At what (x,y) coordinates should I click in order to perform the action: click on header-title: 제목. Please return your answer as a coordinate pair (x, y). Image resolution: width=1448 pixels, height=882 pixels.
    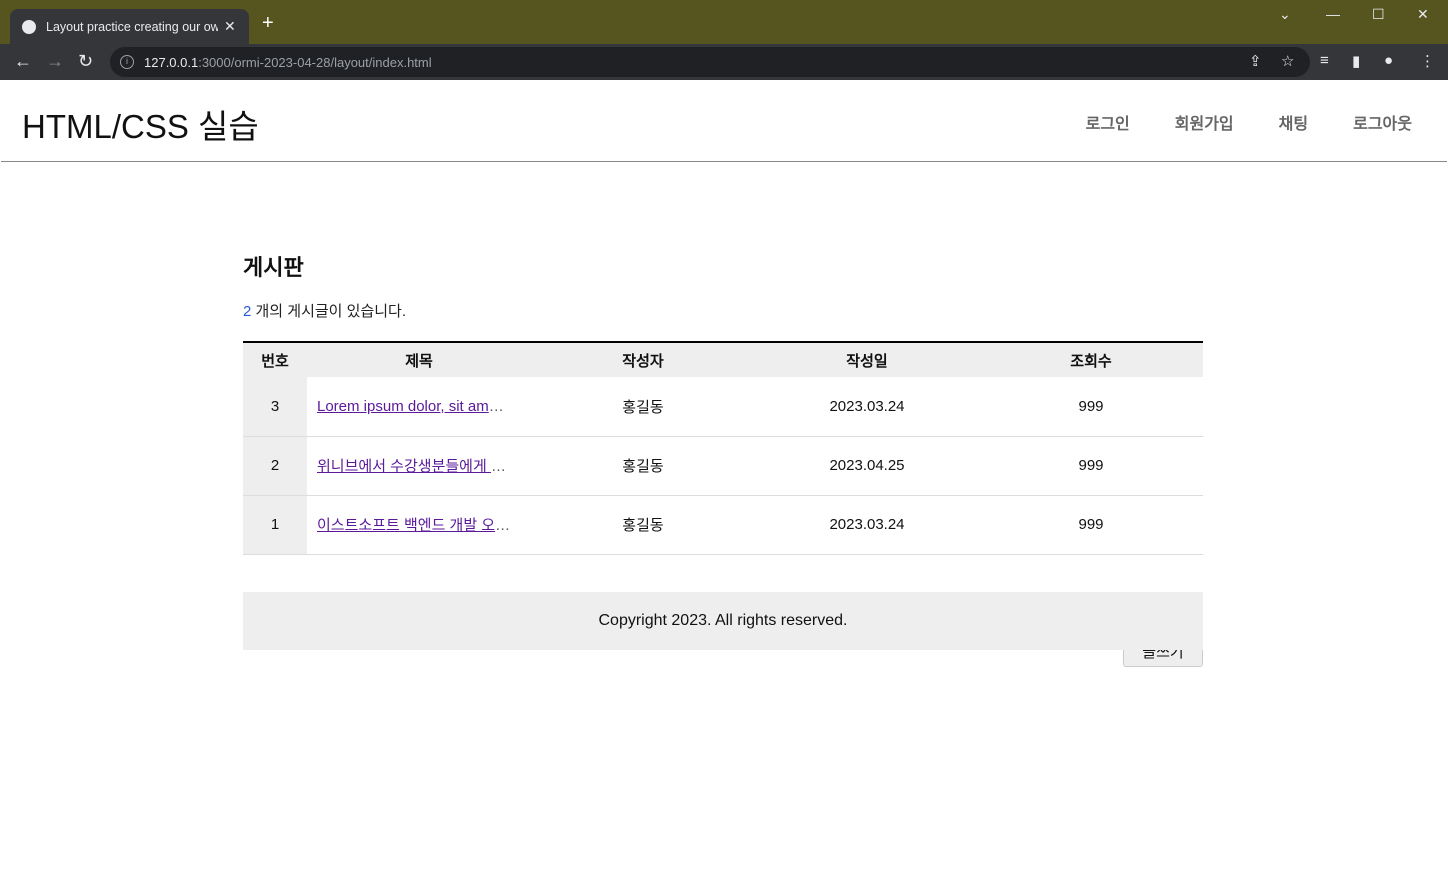
    Looking at the image, I should click on (419, 359).